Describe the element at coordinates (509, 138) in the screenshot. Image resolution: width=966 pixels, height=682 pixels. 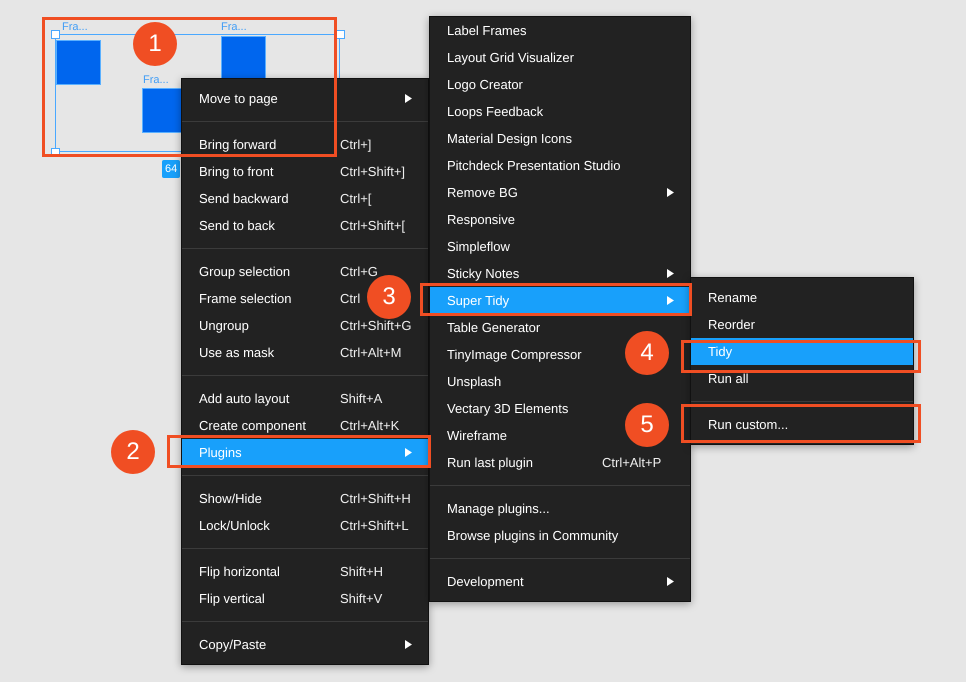
I see `menu-item: Material Design Icons` at that location.